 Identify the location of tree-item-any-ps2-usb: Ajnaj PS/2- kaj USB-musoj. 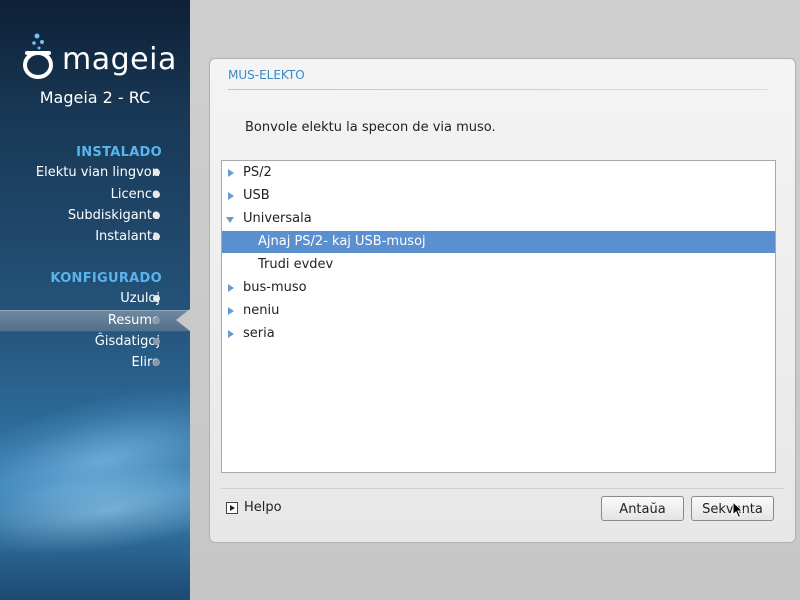
(498, 242).